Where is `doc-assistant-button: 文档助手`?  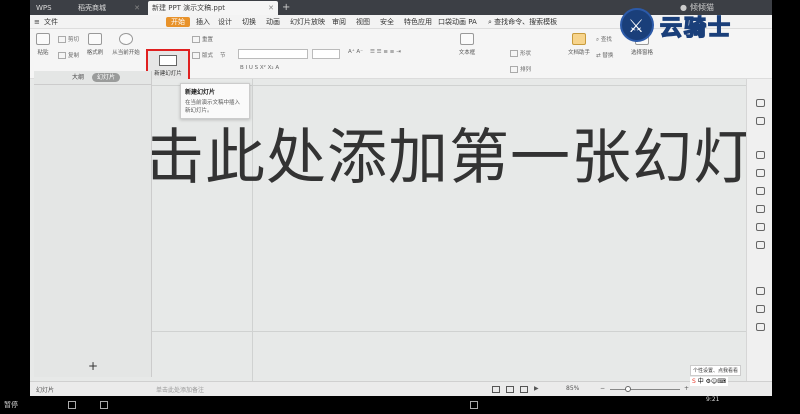 doc-assistant-button: 文档助手 is located at coordinates (579, 44).